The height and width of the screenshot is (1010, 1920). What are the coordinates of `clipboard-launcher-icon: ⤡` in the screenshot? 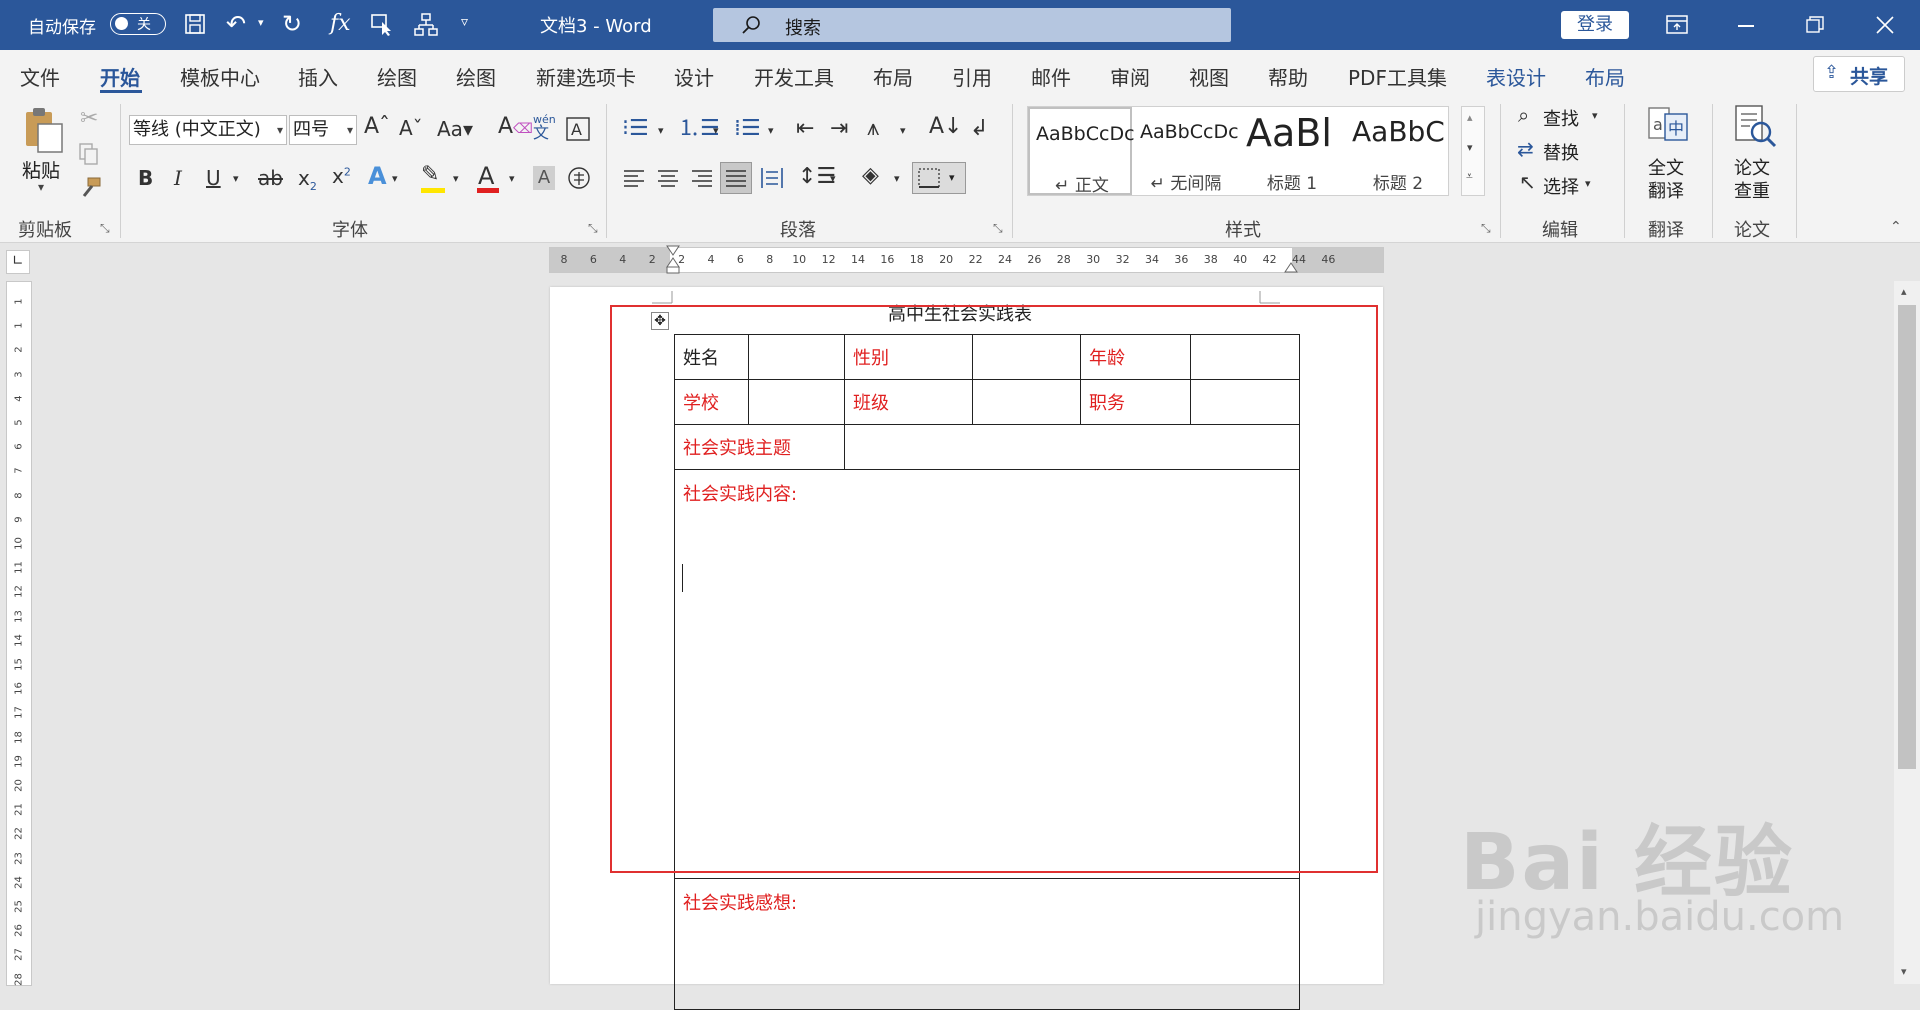 It's located at (105, 228).